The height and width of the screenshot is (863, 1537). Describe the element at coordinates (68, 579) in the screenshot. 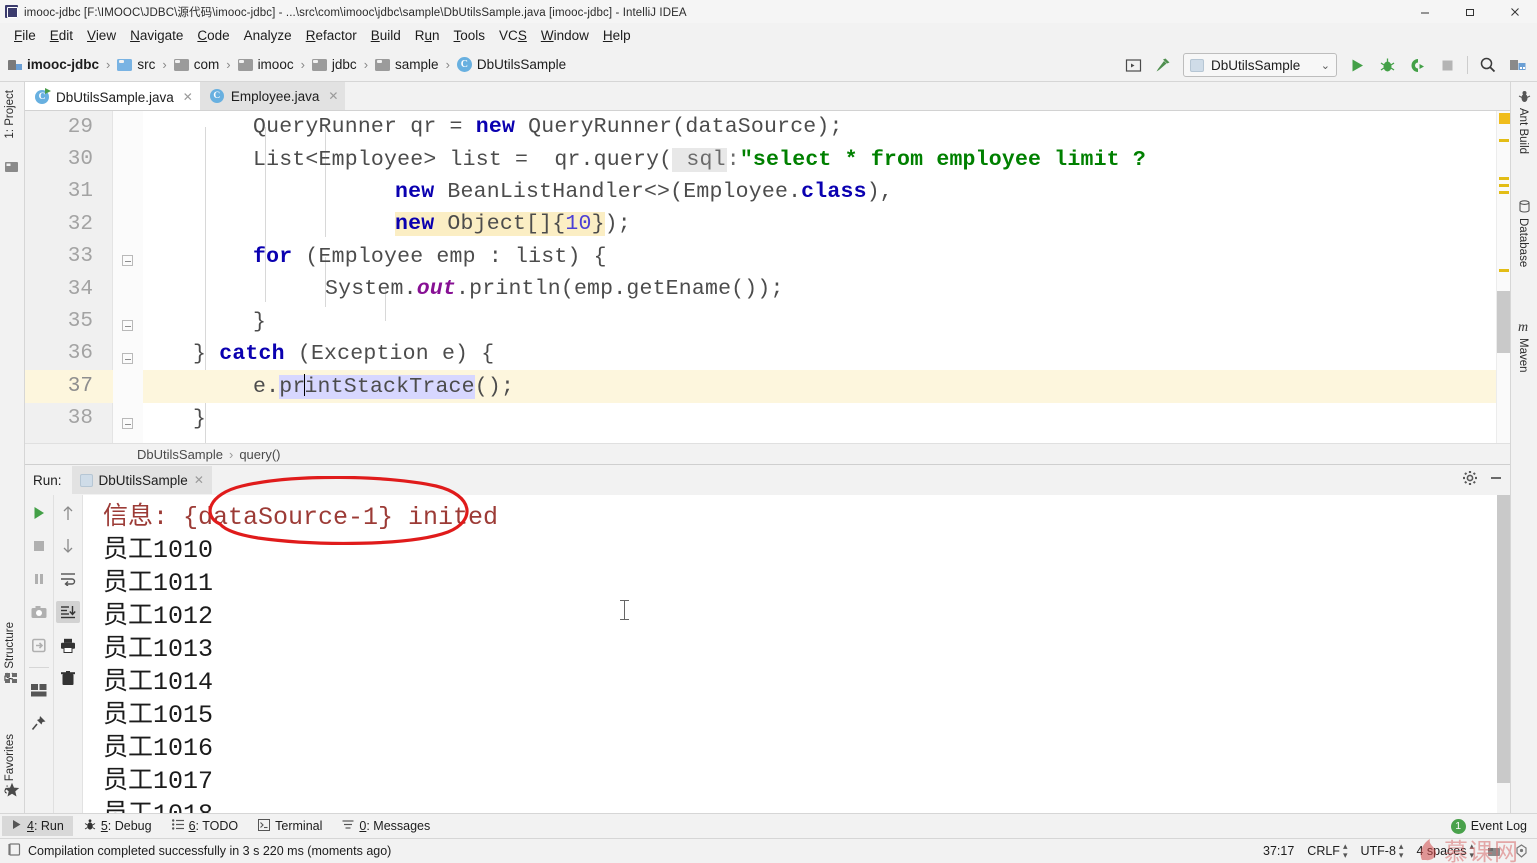

I see `soft-wrap-icon` at that location.